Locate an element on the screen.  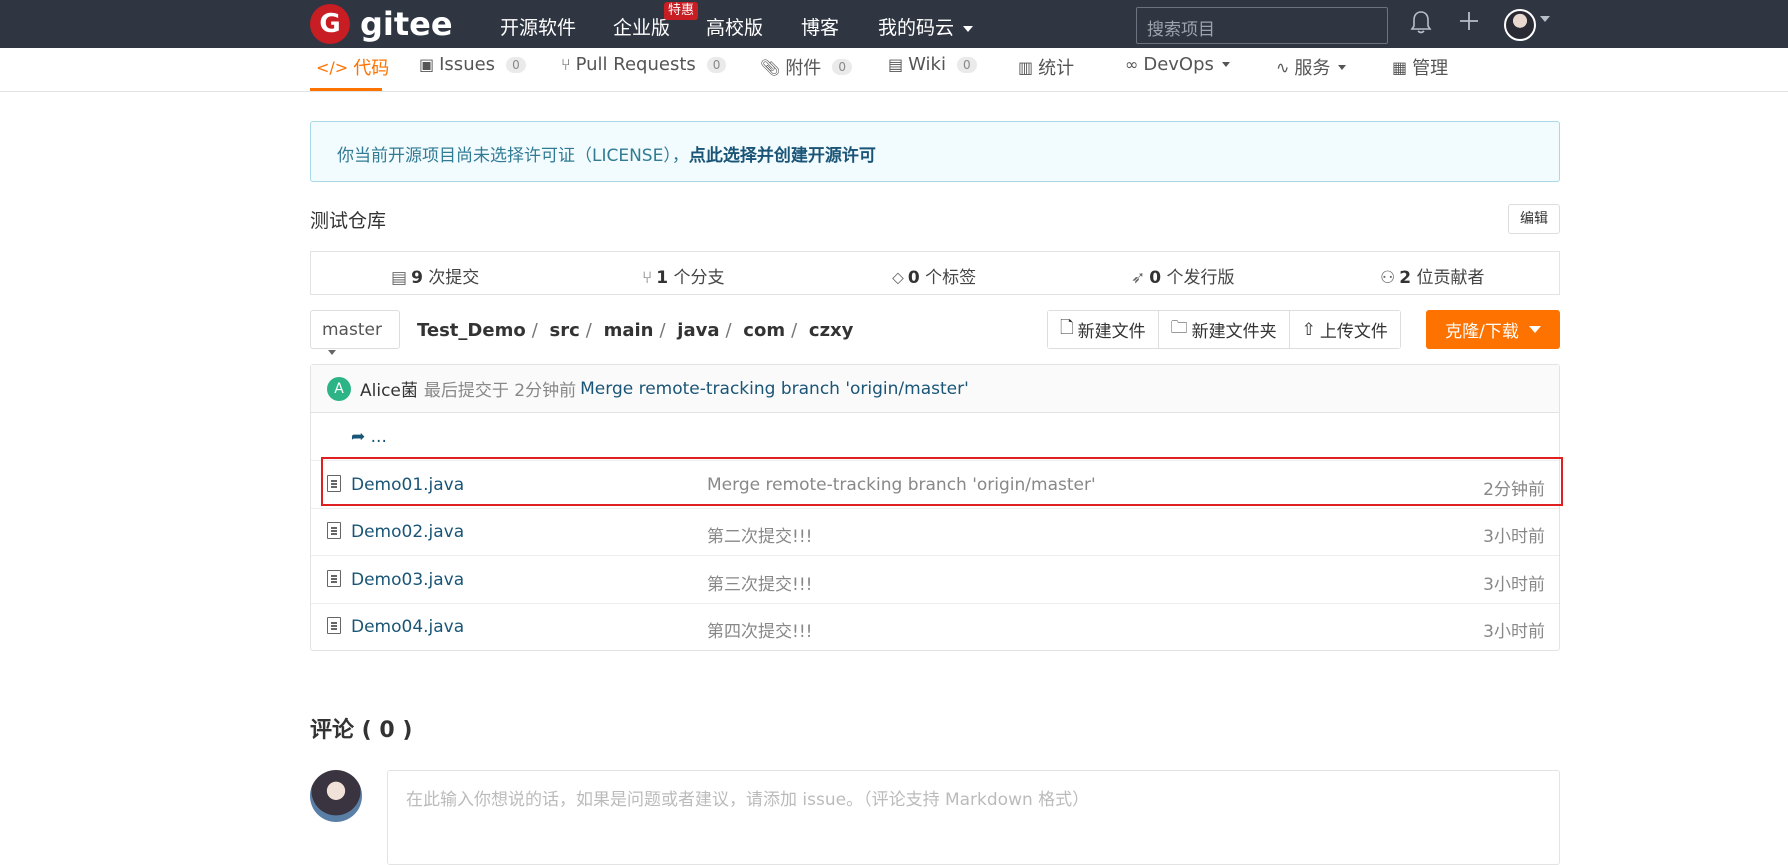
upload-label: 上传文件 is located at coordinates (1353, 332).